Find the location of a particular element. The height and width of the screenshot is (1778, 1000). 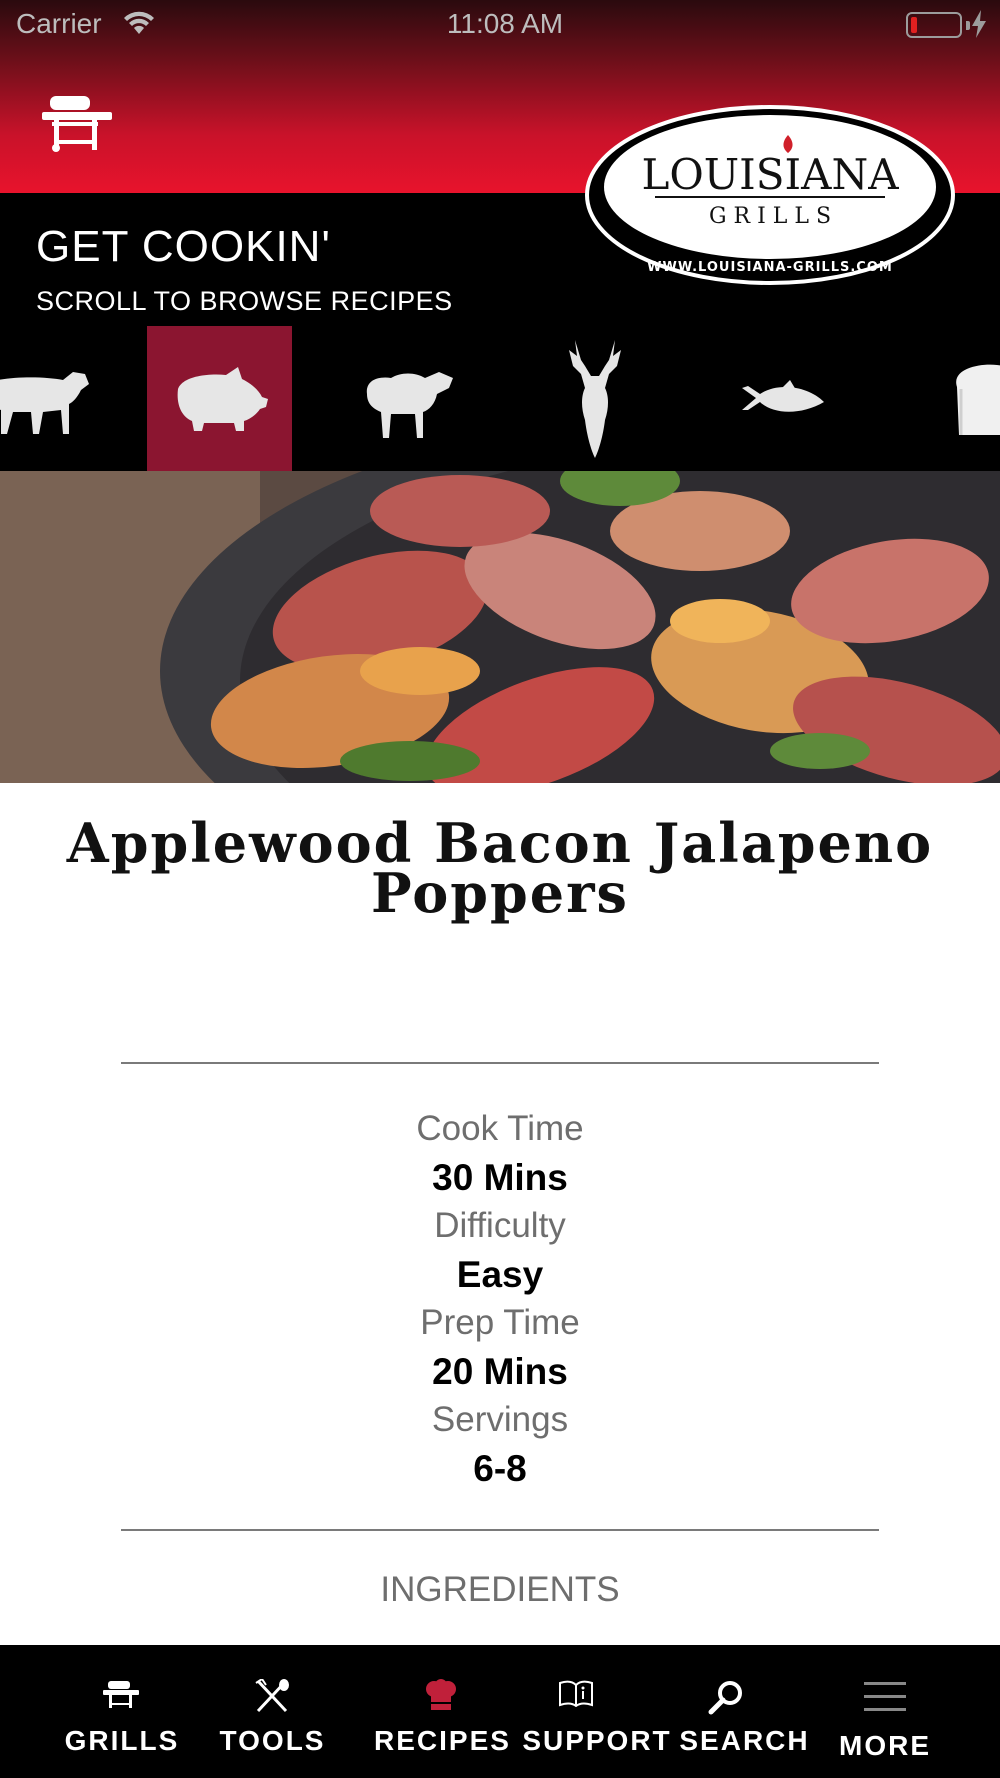

tab-tools: TOOLS is located at coordinates (272, 1711).